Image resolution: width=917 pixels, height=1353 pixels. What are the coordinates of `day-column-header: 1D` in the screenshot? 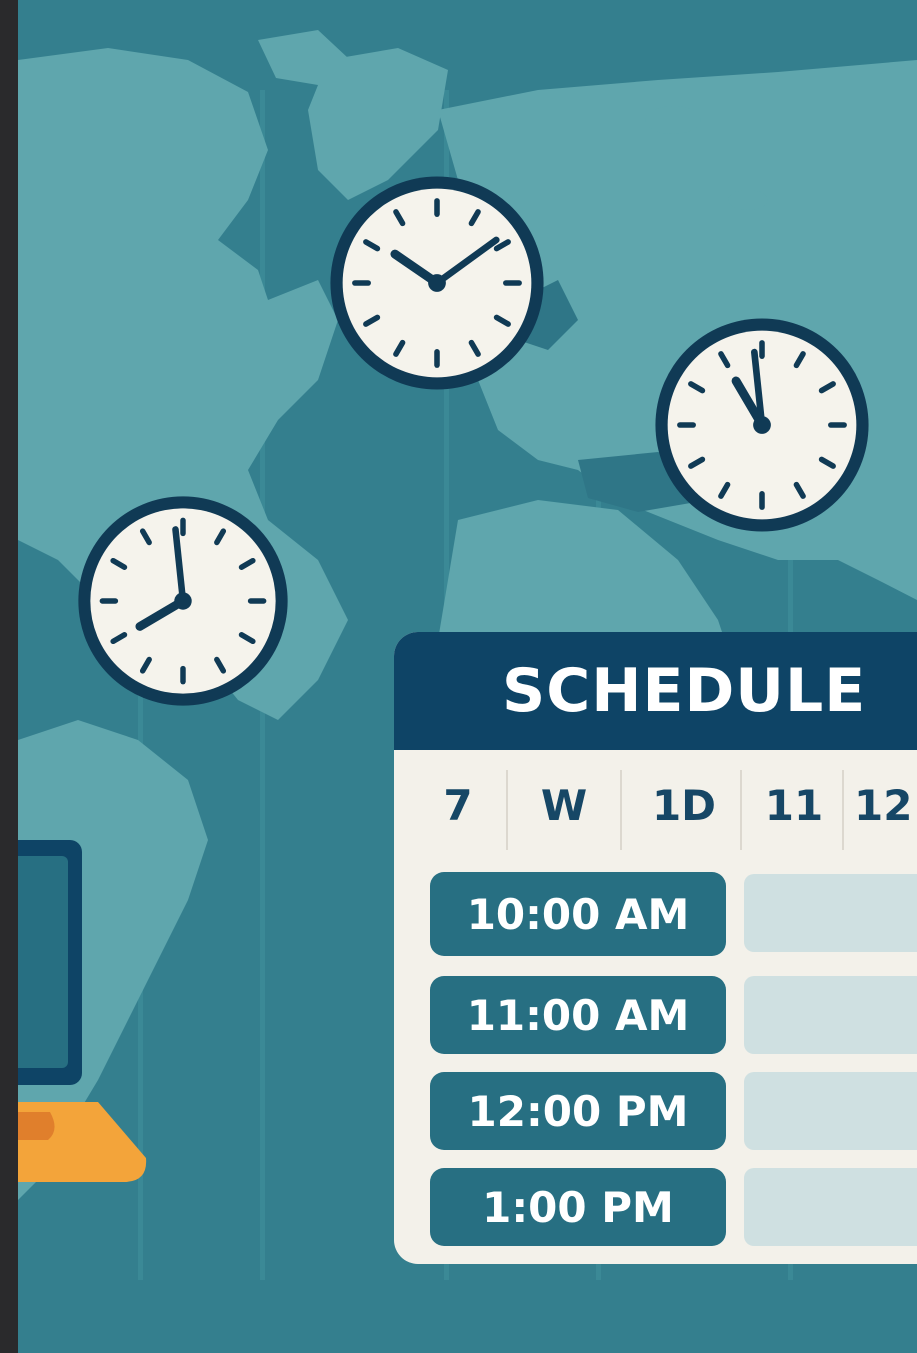 It's located at (684, 805).